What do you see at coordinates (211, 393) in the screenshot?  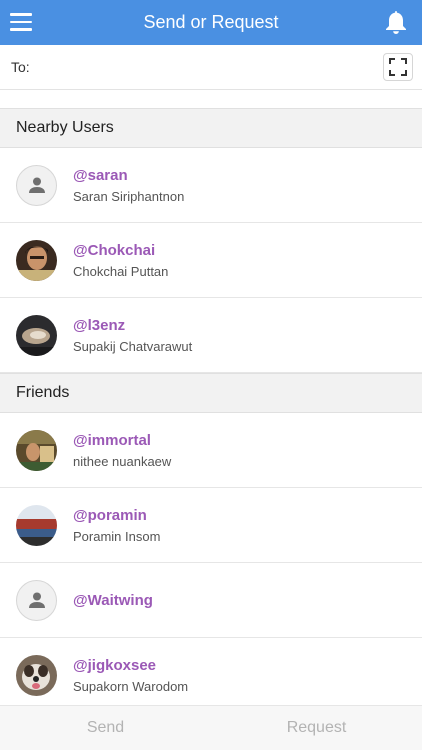 I see `section-header-friends: Friends` at bounding box center [211, 393].